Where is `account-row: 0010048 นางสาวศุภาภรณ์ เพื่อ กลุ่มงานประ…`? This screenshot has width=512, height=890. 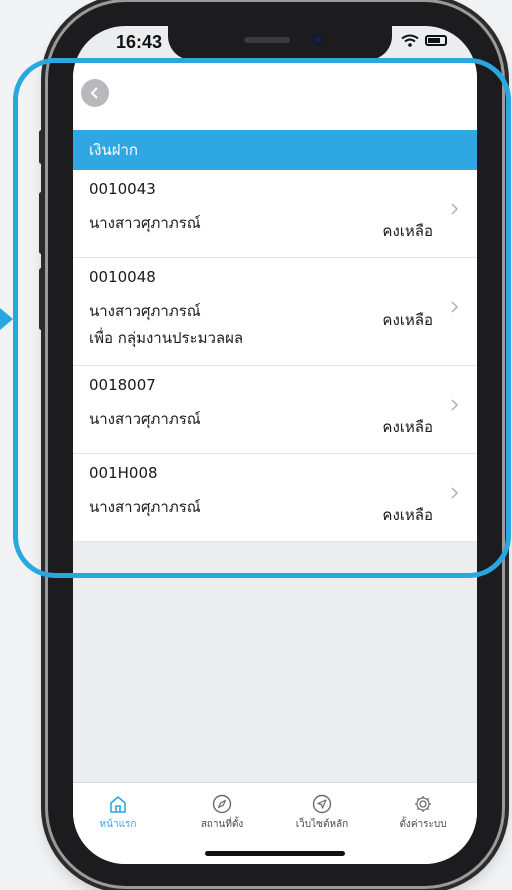 account-row: 0010048 นางสาวศุภาภรณ์ เพื่อ กลุ่มงานประ… is located at coordinates (275, 312).